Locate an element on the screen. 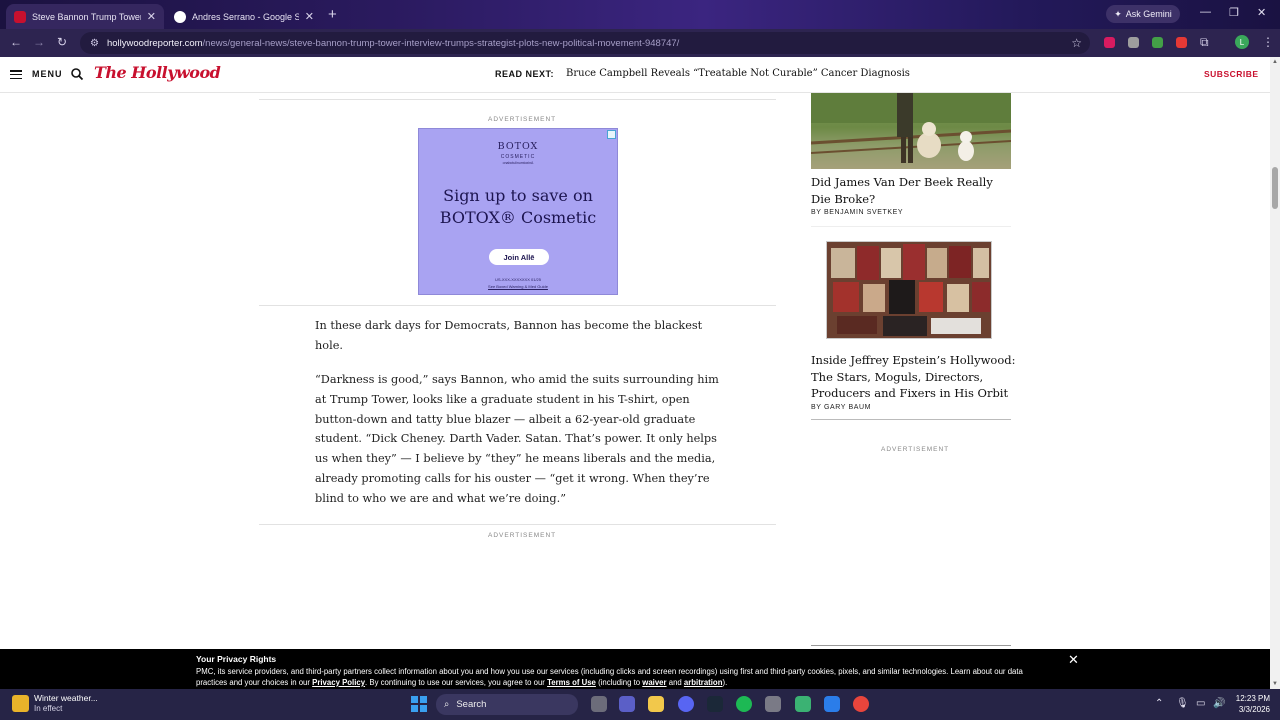  windows-start-icon is located at coordinates (419, 704).